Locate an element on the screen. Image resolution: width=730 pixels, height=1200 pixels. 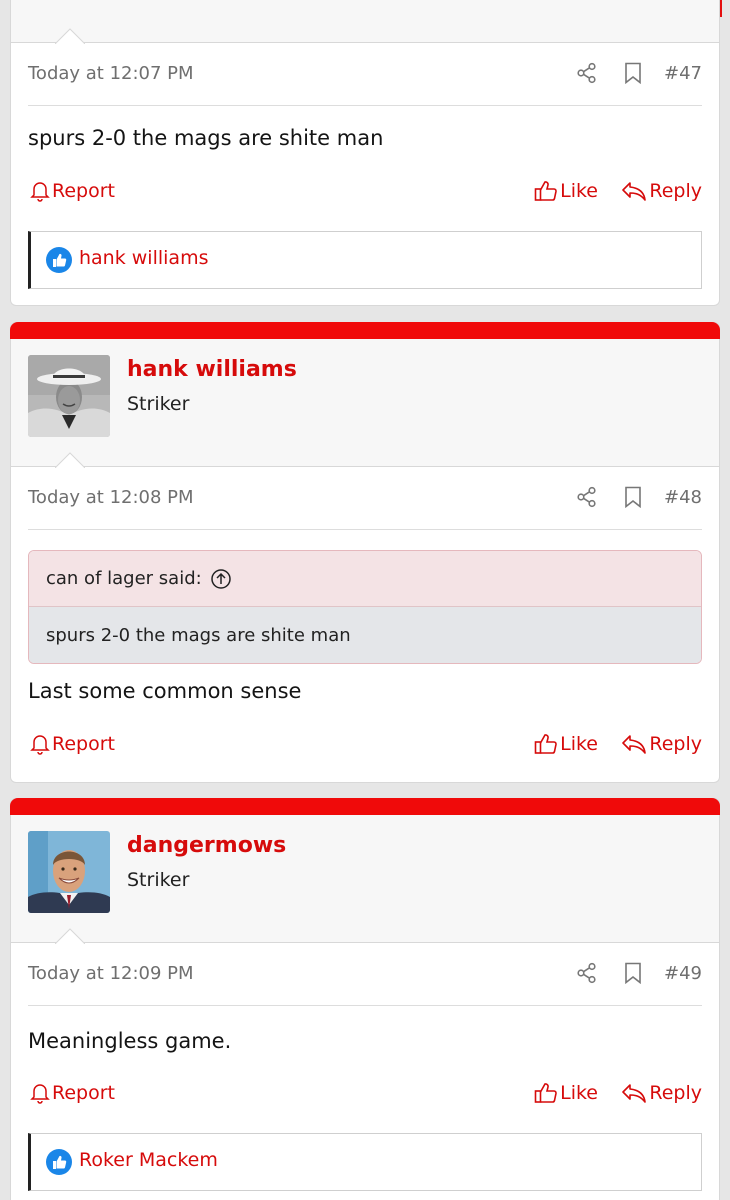
user-panel: hank williams Striker is located at coordinates (365, 403).